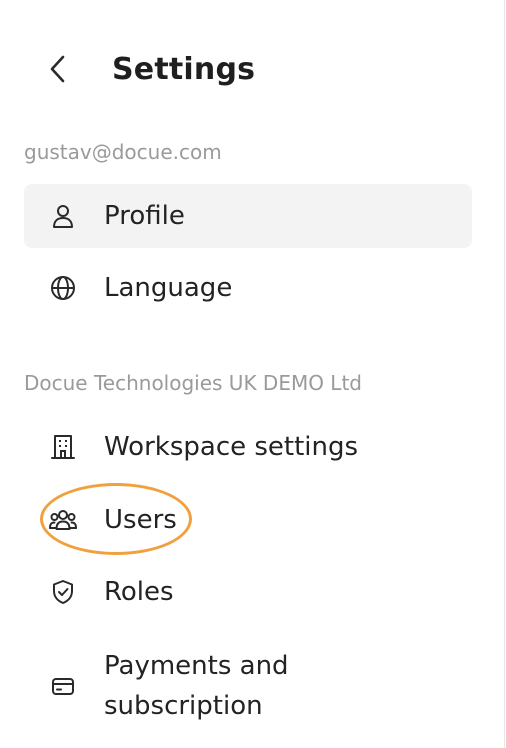 Image resolution: width=506 pixels, height=748 pixels. What do you see at coordinates (248, 520) in the screenshot?
I see `sidebar-item-users: Users` at bounding box center [248, 520].